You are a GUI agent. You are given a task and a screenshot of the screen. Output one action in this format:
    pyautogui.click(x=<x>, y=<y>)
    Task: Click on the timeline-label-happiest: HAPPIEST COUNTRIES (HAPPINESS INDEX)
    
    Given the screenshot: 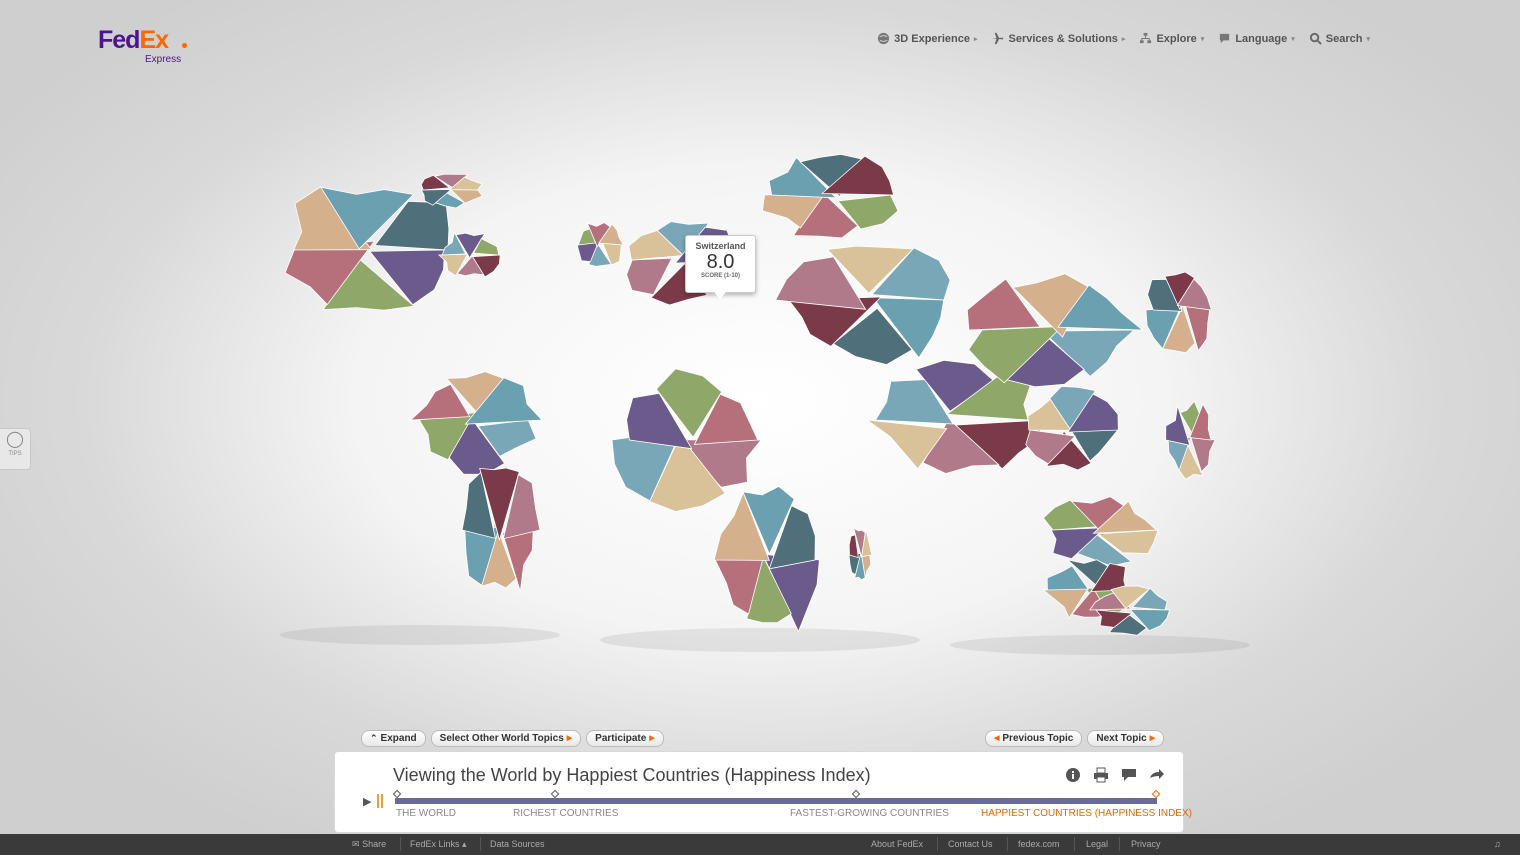 What is the action you would take?
    pyautogui.click(x=1086, y=813)
    